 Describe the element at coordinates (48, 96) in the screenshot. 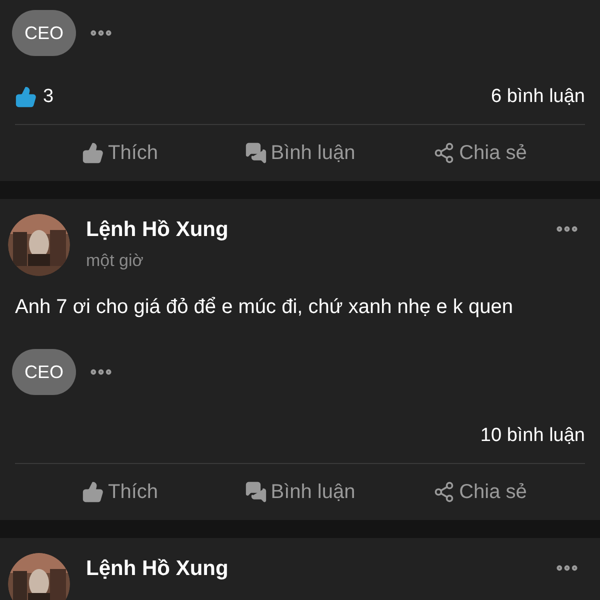

I see `like-count: 3` at that location.